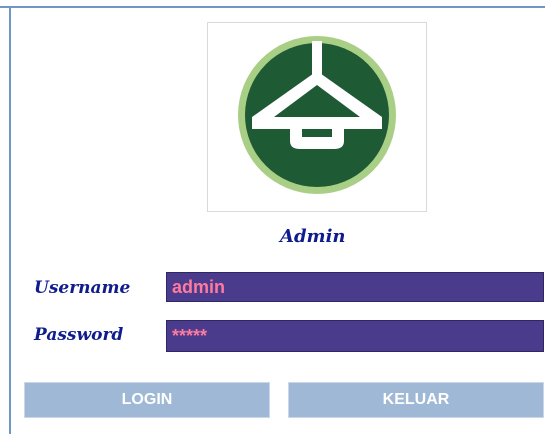 This screenshot has height=434, width=545. What do you see at coordinates (355, 336) in the screenshot?
I see `password-field` at bounding box center [355, 336].